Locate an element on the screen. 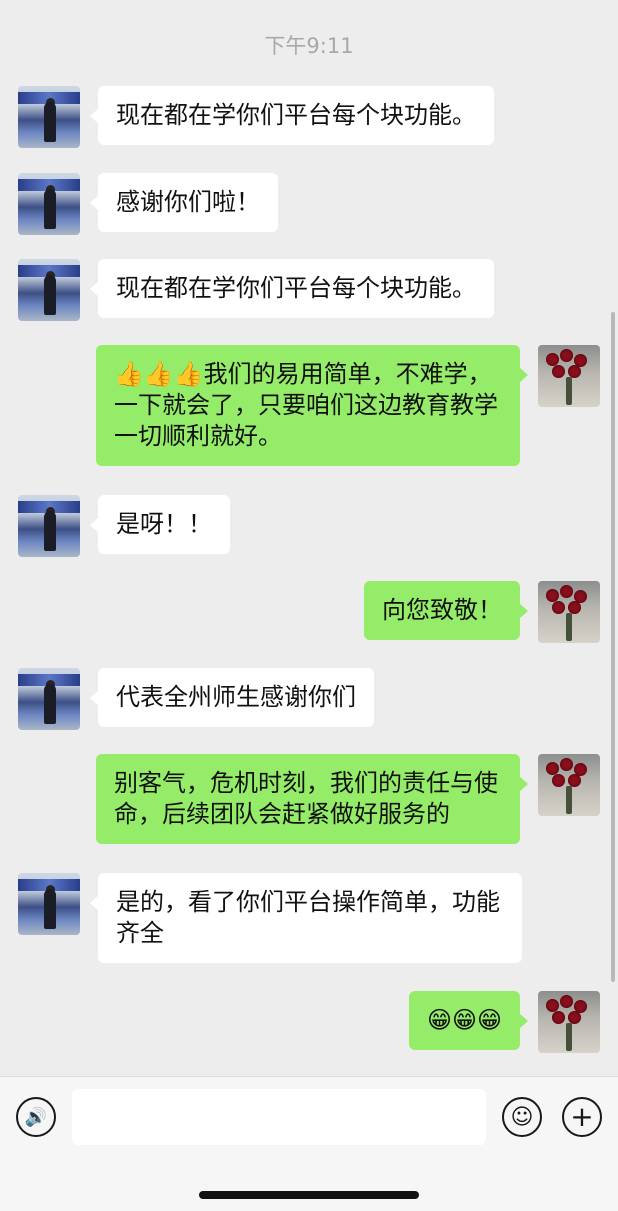 The image size is (618, 1211). message-bubble: 代表全州师生感谢你们 is located at coordinates (232, 697).